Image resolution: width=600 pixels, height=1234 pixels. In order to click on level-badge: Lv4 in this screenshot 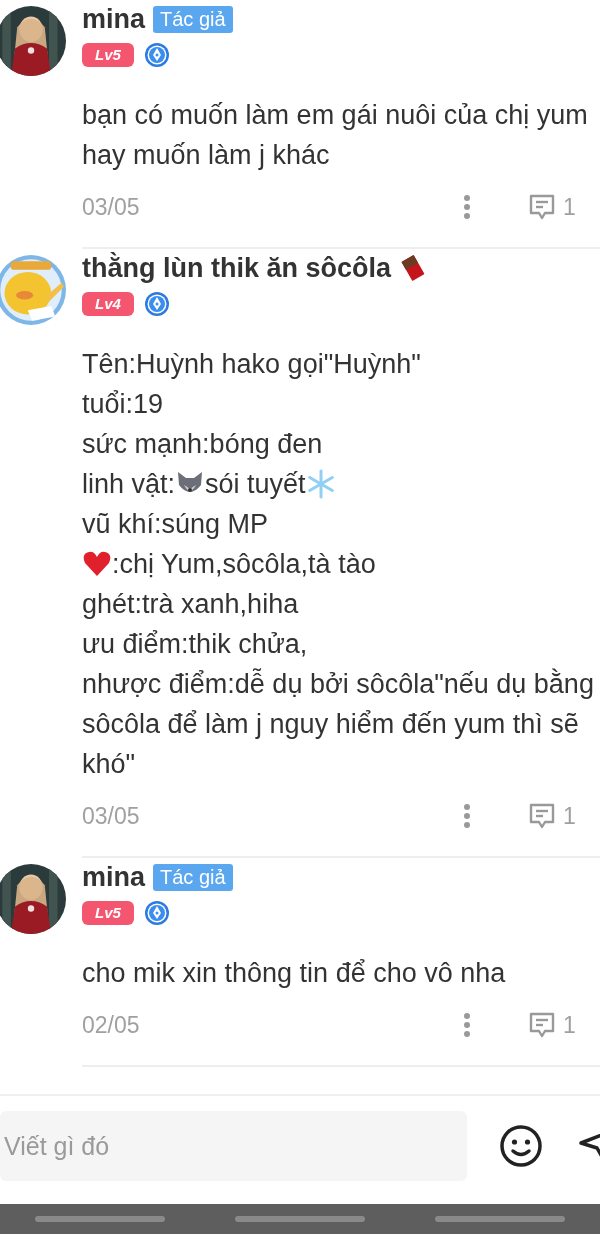, I will do `click(108, 304)`.